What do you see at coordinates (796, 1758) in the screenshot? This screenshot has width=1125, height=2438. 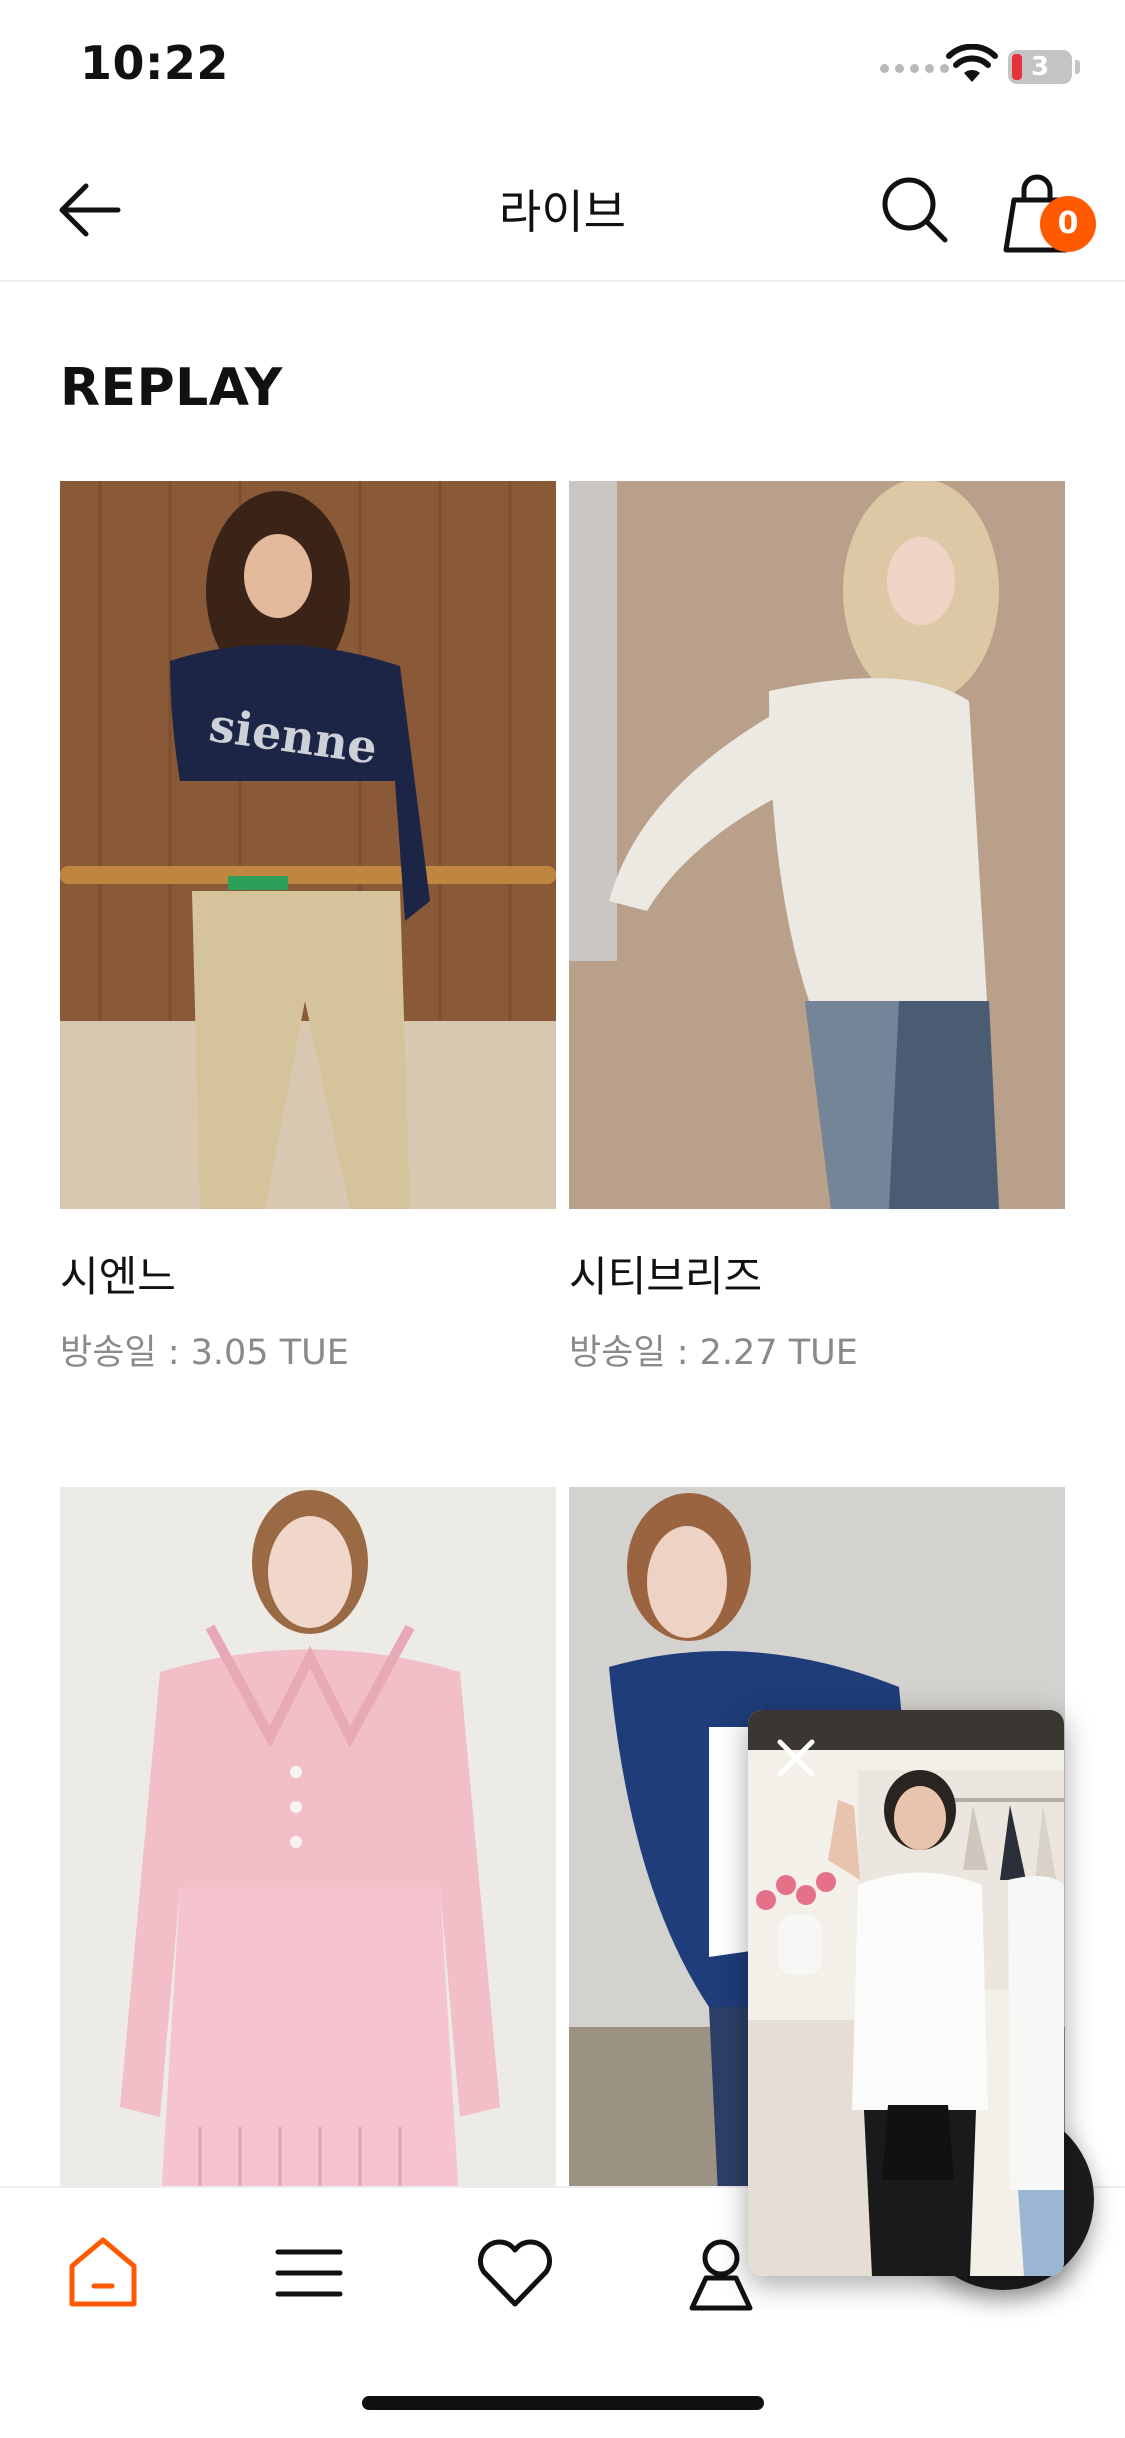 I see `close-icon` at bounding box center [796, 1758].